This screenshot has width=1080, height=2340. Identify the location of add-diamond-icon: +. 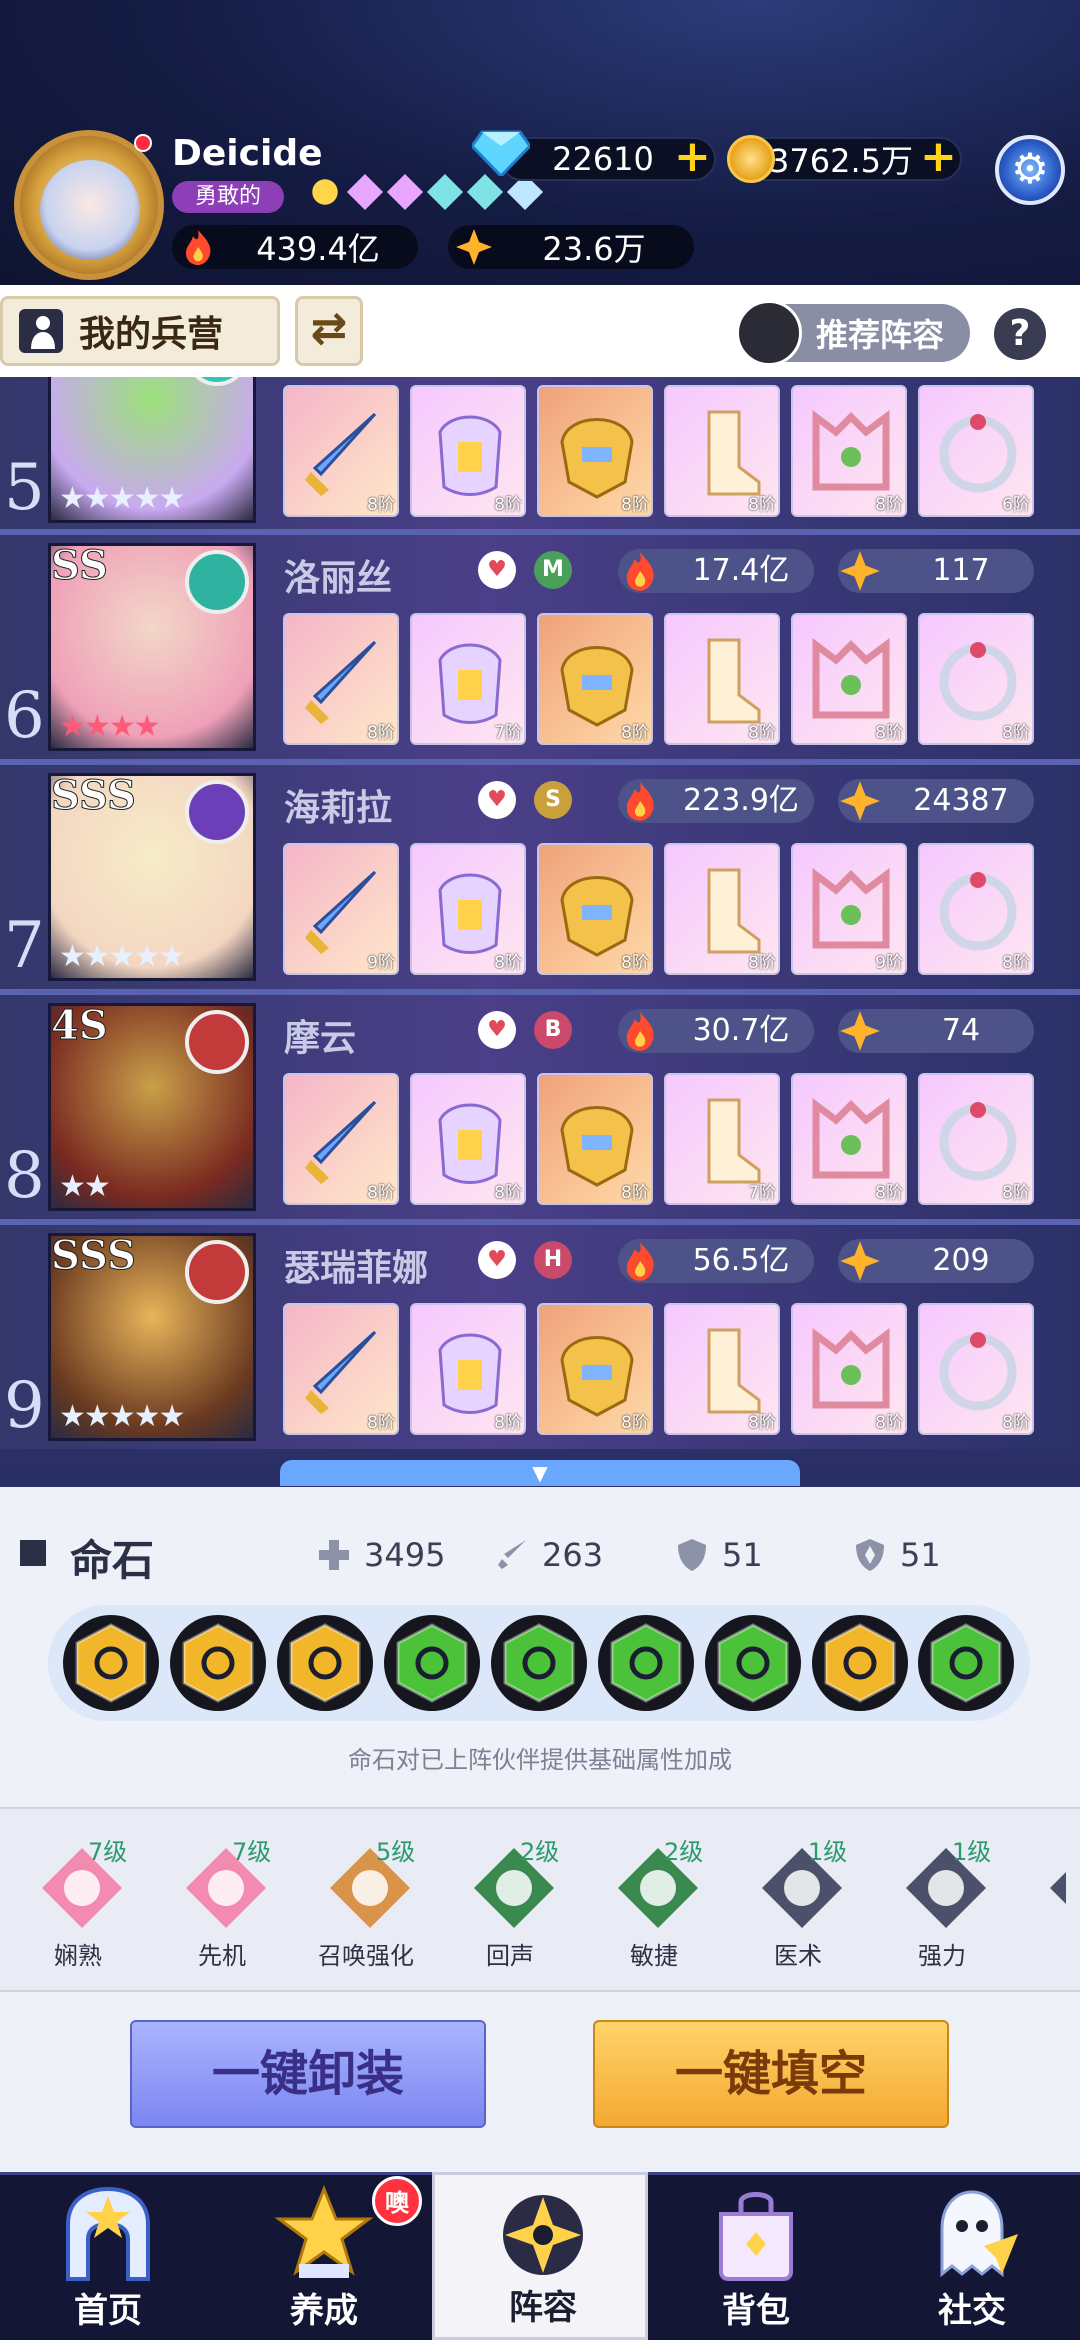
(692, 157).